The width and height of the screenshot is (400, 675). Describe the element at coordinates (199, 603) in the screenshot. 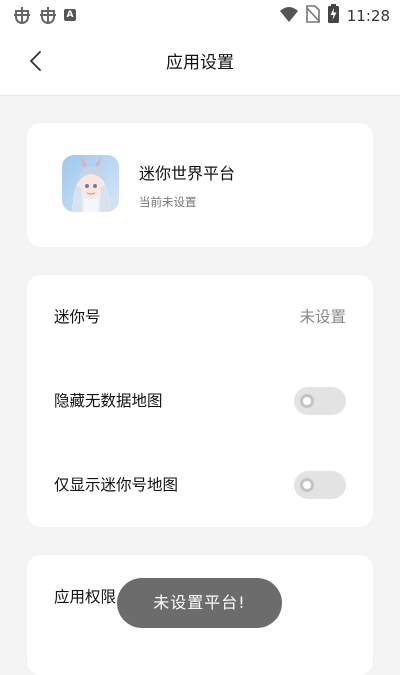

I see `toast-message: 未设置平台!` at that location.